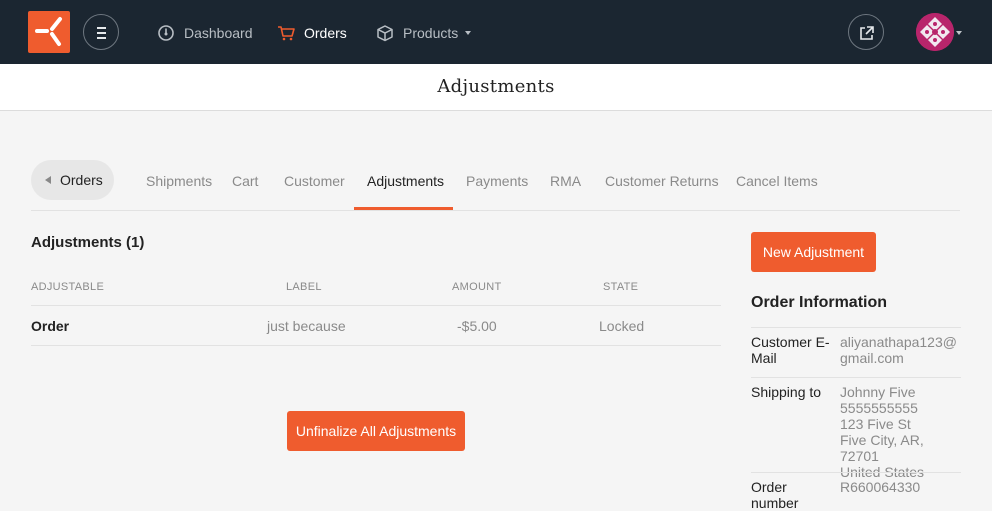 This screenshot has height=511, width=992. I want to click on cell-amount: -$5.00, so click(477, 326).